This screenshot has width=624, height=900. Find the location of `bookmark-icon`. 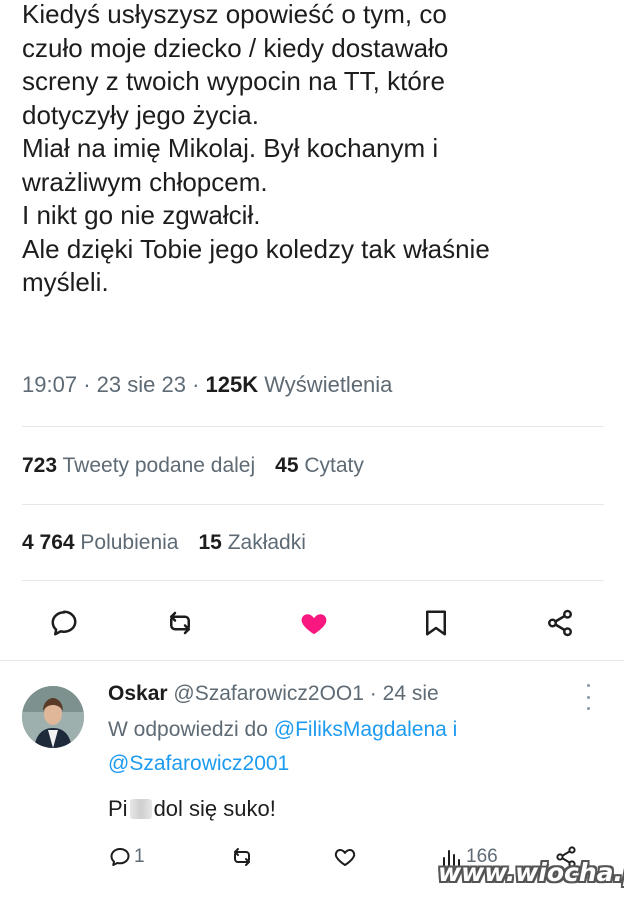

bookmark-icon is located at coordinates (436, 623).